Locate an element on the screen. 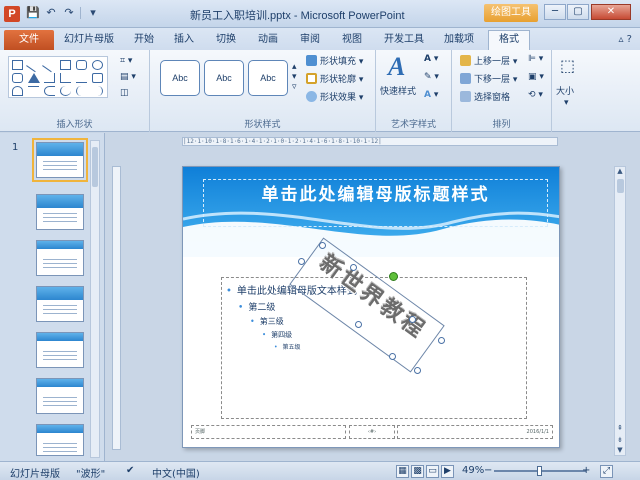 Image resolution: width=640 pixels, height=480 pixels. style-sample-1: Abc is located at coordinates (180, 78).